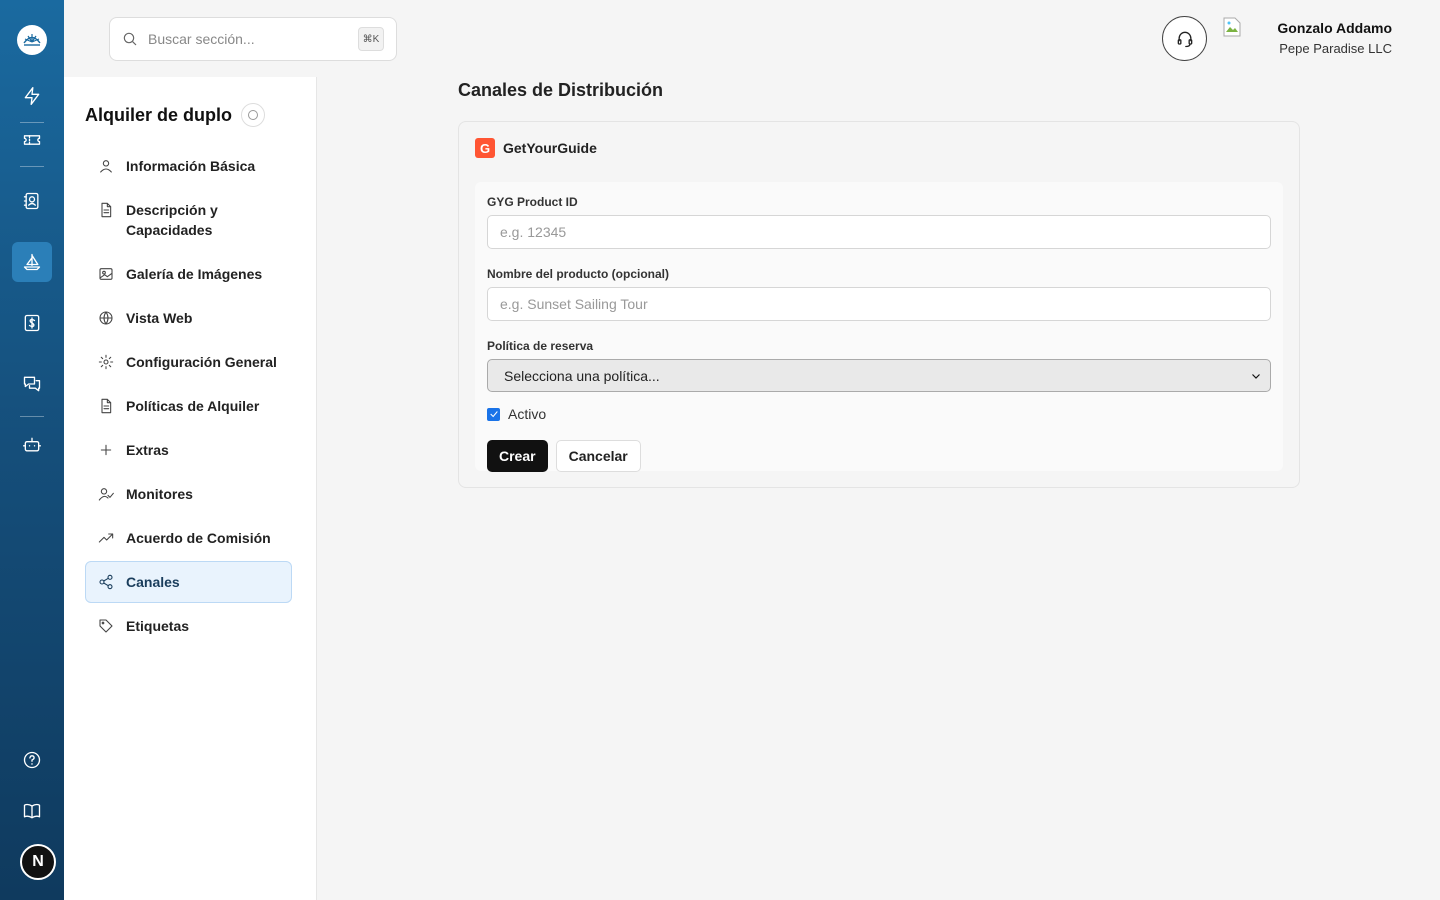 This screenshot has width=1440, height=900. Describe the element at coordinates (540, 346) in the screenshot. I see `policy-label: Política de reserva` at that location.